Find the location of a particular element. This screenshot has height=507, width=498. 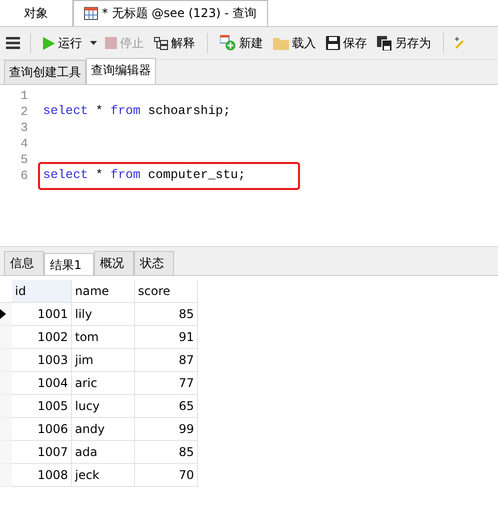

save-button: 保存 is located at coordinates (346, 43).